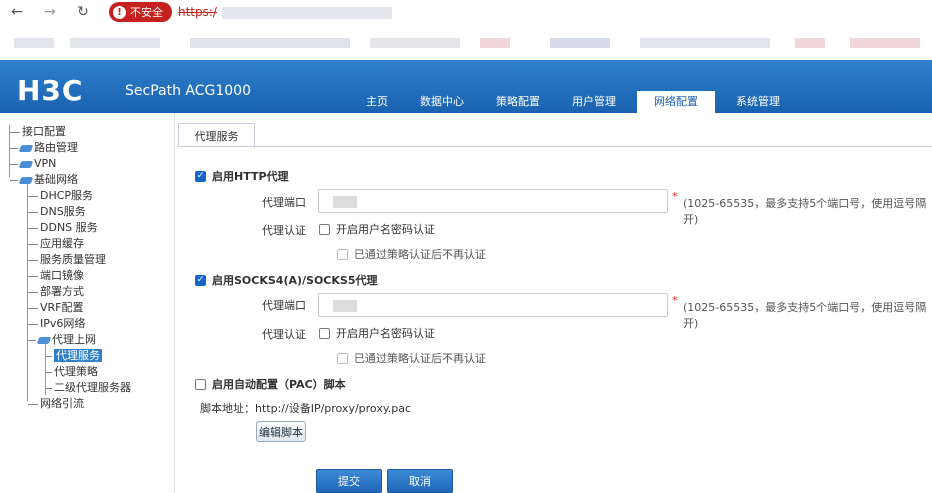  What do you see at coordinates (306, 408) in the screenshot?
I see `pac-script-address: 脚本地址：http://设备IP/proxy/proxy.pac` at bounding box center [306, 408].